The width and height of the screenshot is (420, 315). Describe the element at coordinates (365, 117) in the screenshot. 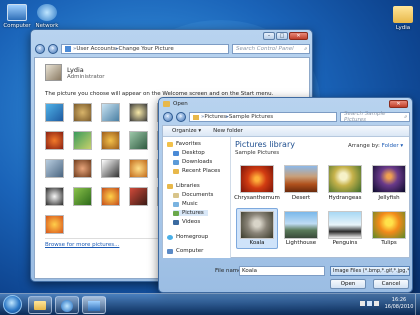

I see `search-placeholder: Search Sample Pictures` at that location.